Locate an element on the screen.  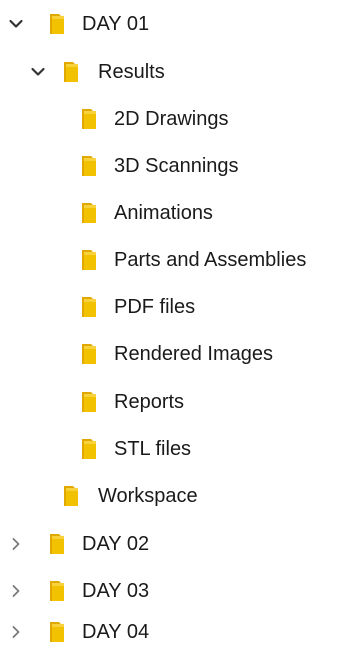
tree-item-label: DAY 01 is located at coordinates (116, 24).